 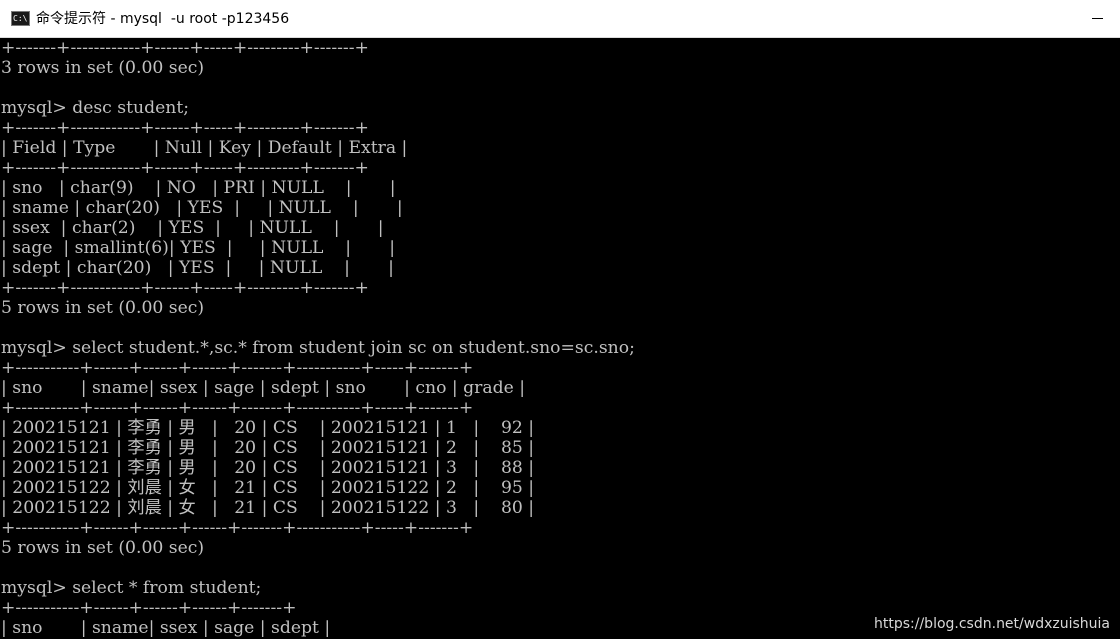 I want to click on console-line: | sage | smallint(6)| YES | | NULL | |, so click(x=198, y=248).